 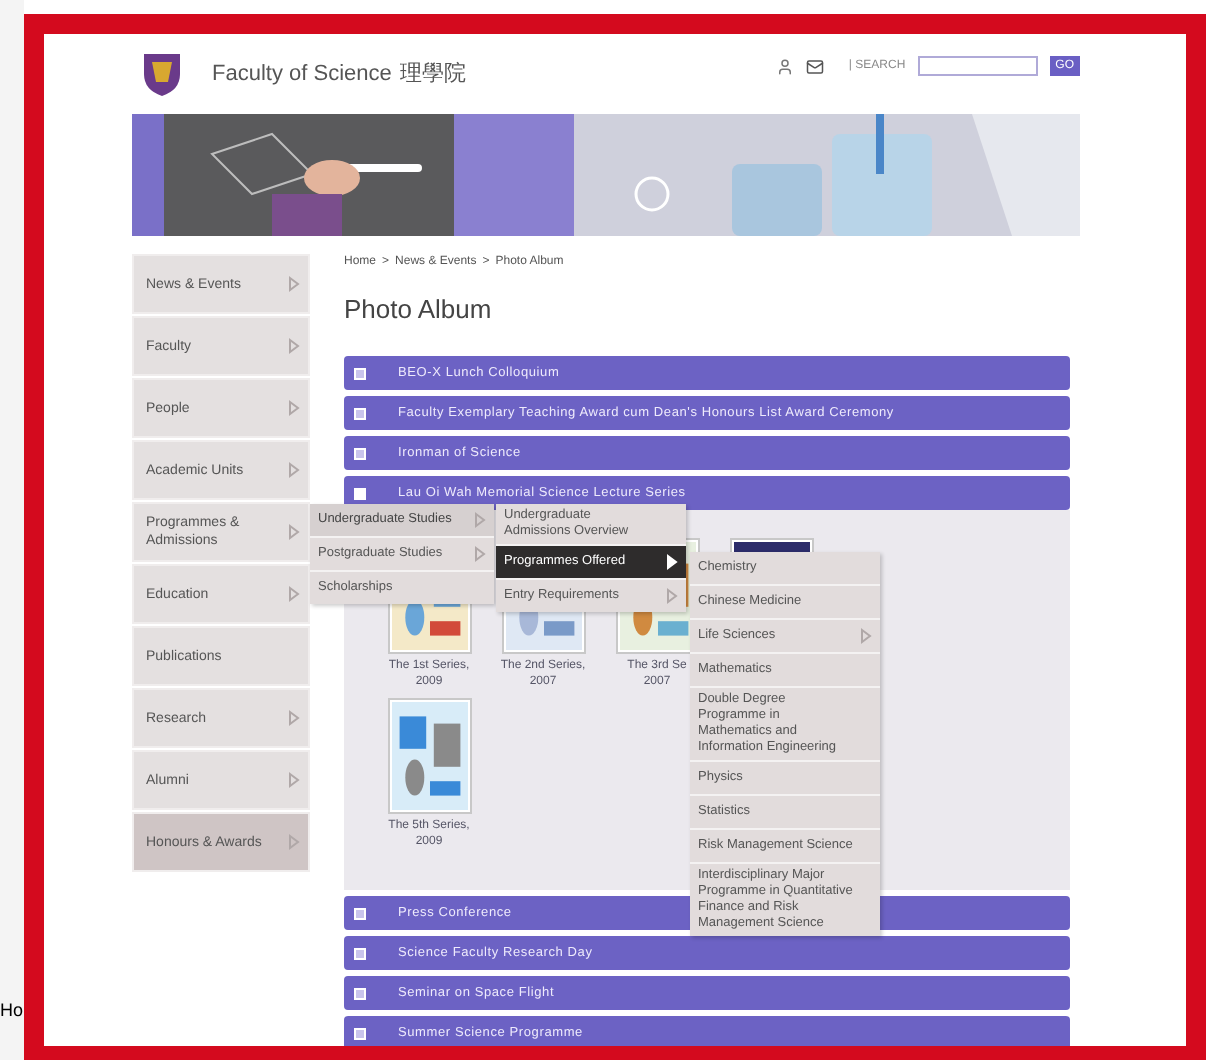 I want to click on site-title-chinese: 理學院, so click(x=432, y=74).